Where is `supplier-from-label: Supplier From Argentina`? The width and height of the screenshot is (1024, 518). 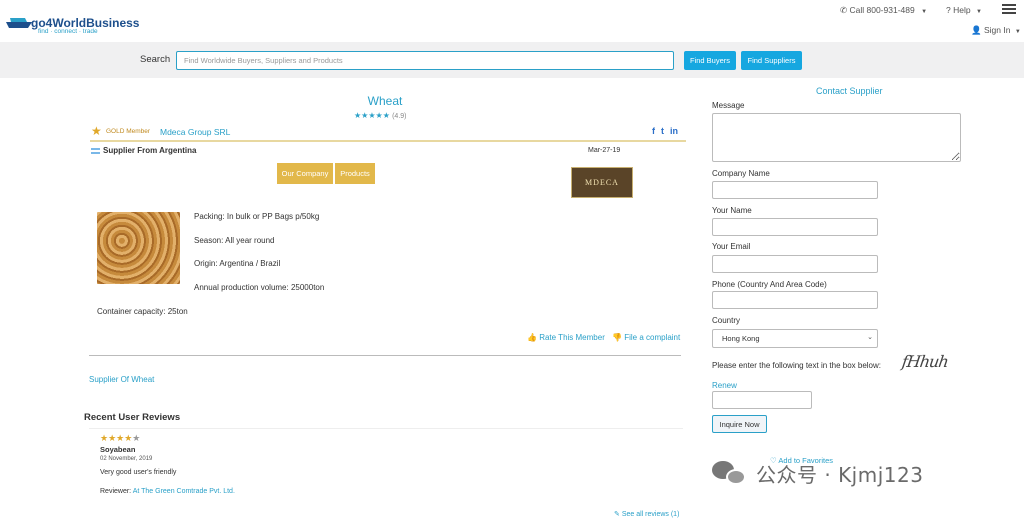 supplier-from-label: Supplier From Argentina is located at coordinates (150, 150).